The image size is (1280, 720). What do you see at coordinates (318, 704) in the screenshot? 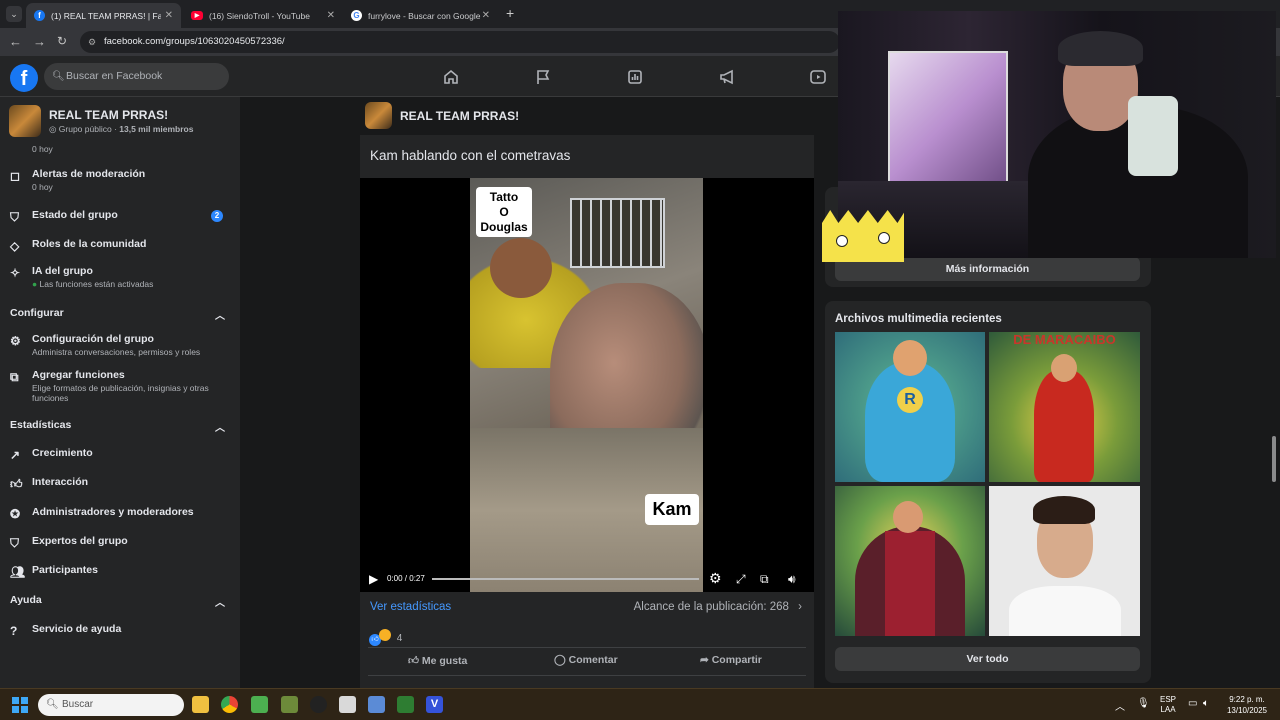
I see `app-g-icon` at bounding box center [318, 704].